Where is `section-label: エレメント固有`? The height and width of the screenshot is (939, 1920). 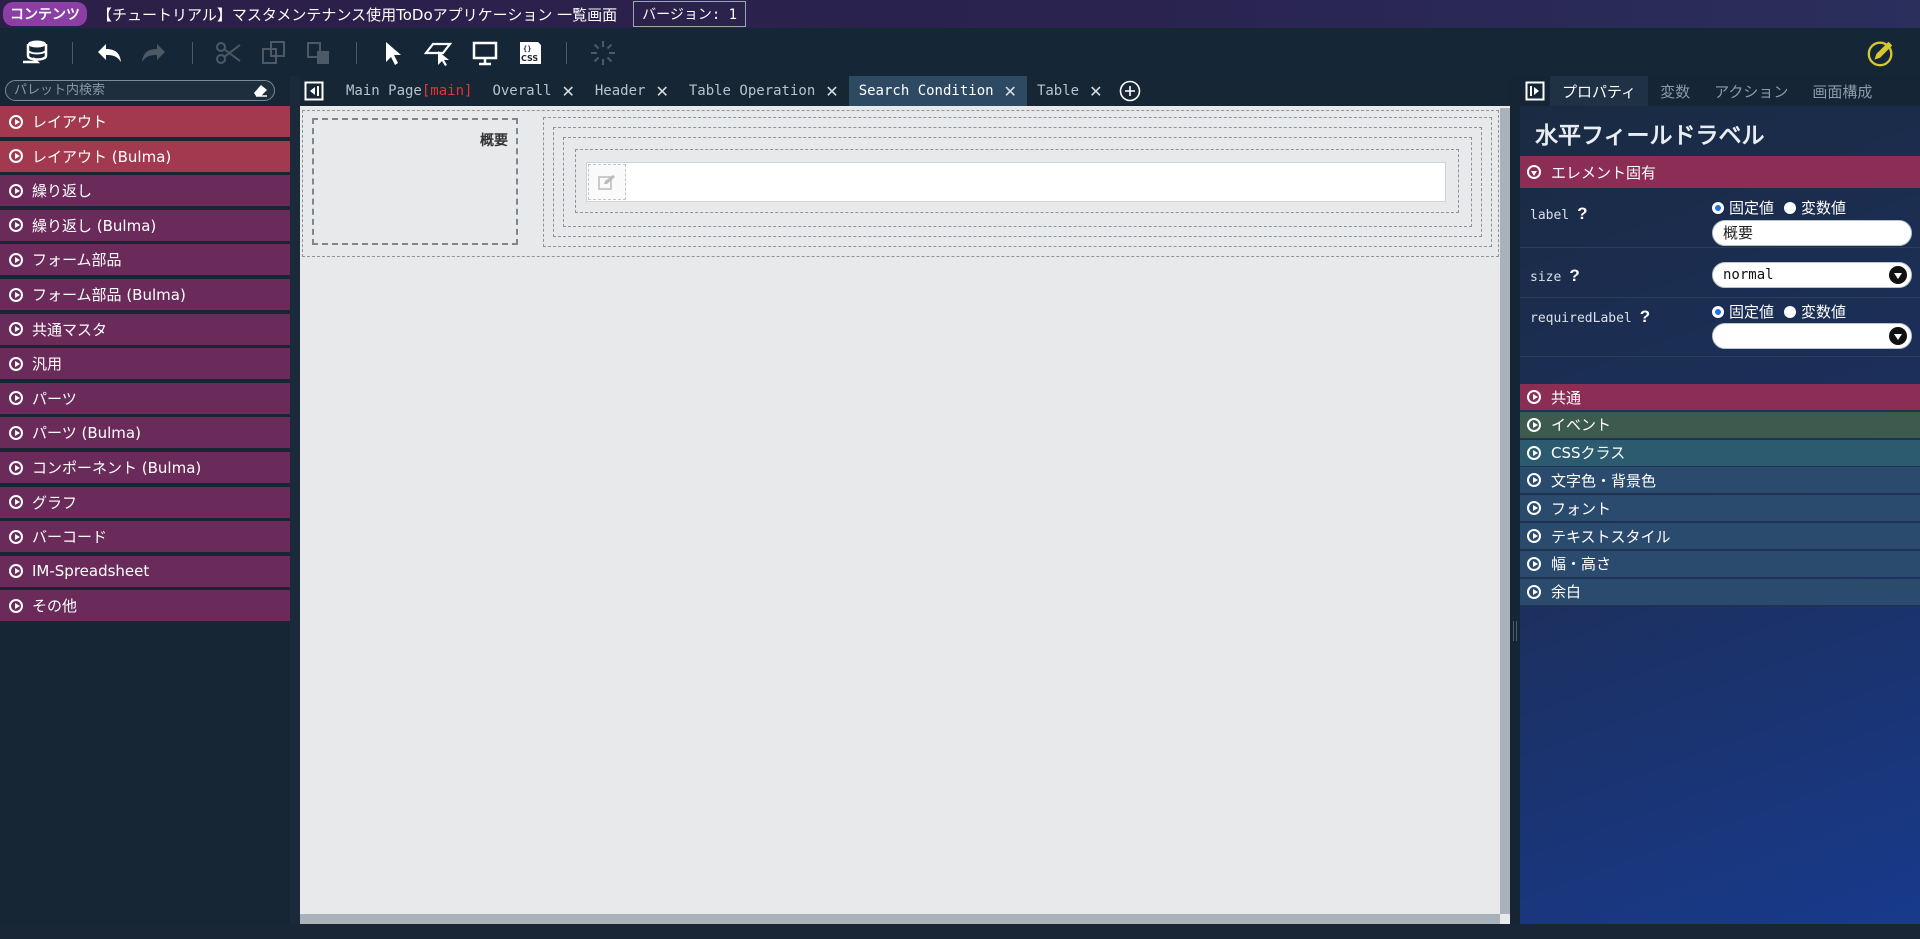 section-label: エレメント固有 is located at coordinates (1604, 172).